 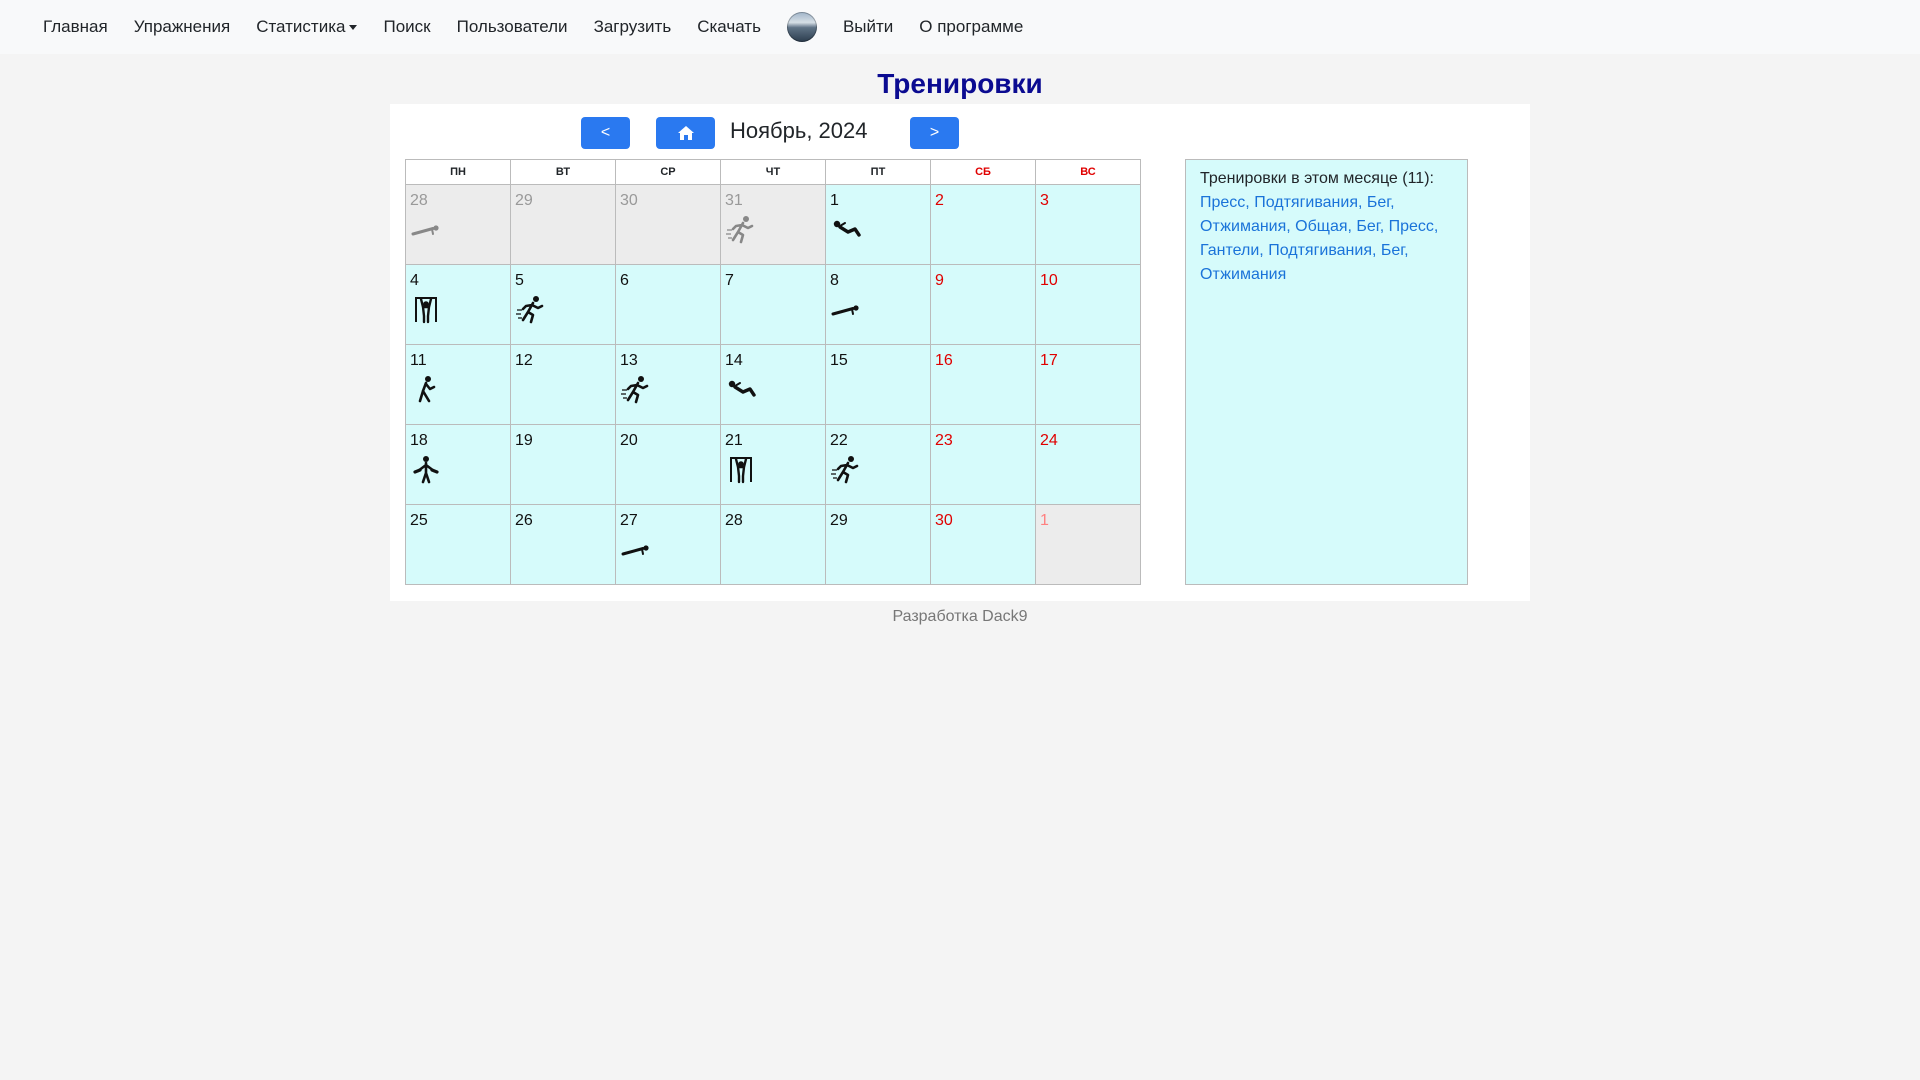 I want to click on day-number: 12, so click(x=524, y=360).